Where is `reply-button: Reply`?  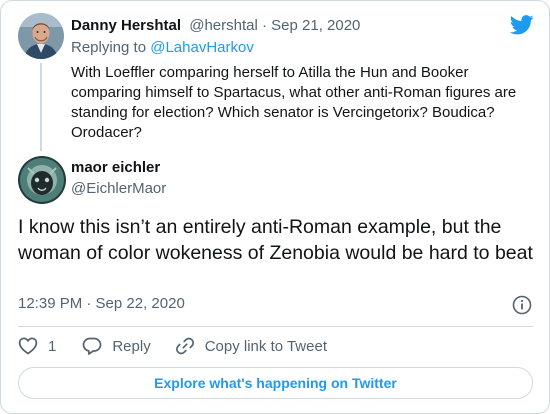 reply-button: Reply is located at coordinates (116, 346).